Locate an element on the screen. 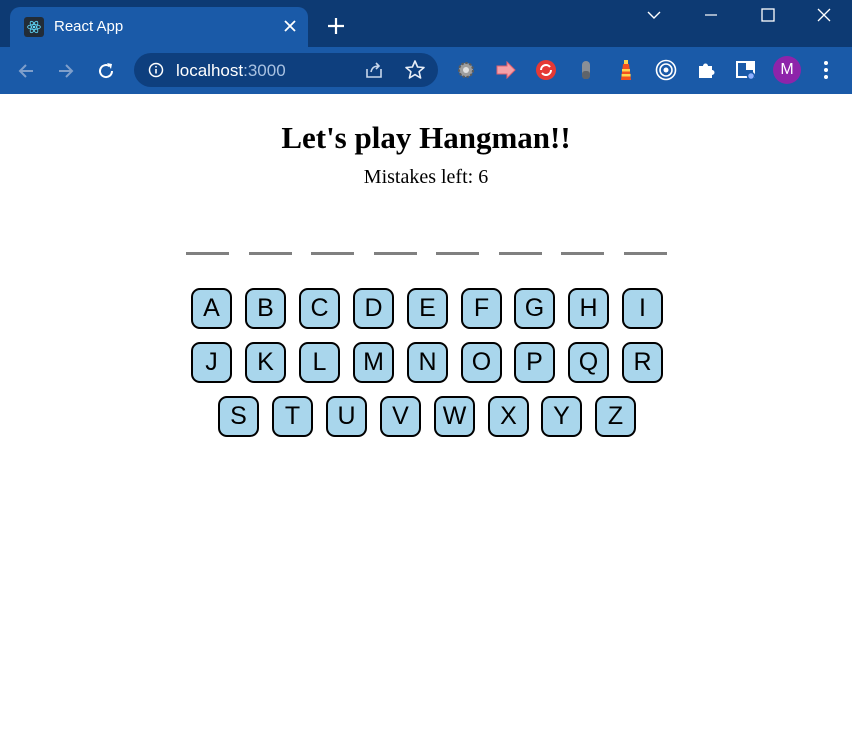 This screenshot has width=852, height=736. letter-key-z: Z is located at coordinates (615, 416).